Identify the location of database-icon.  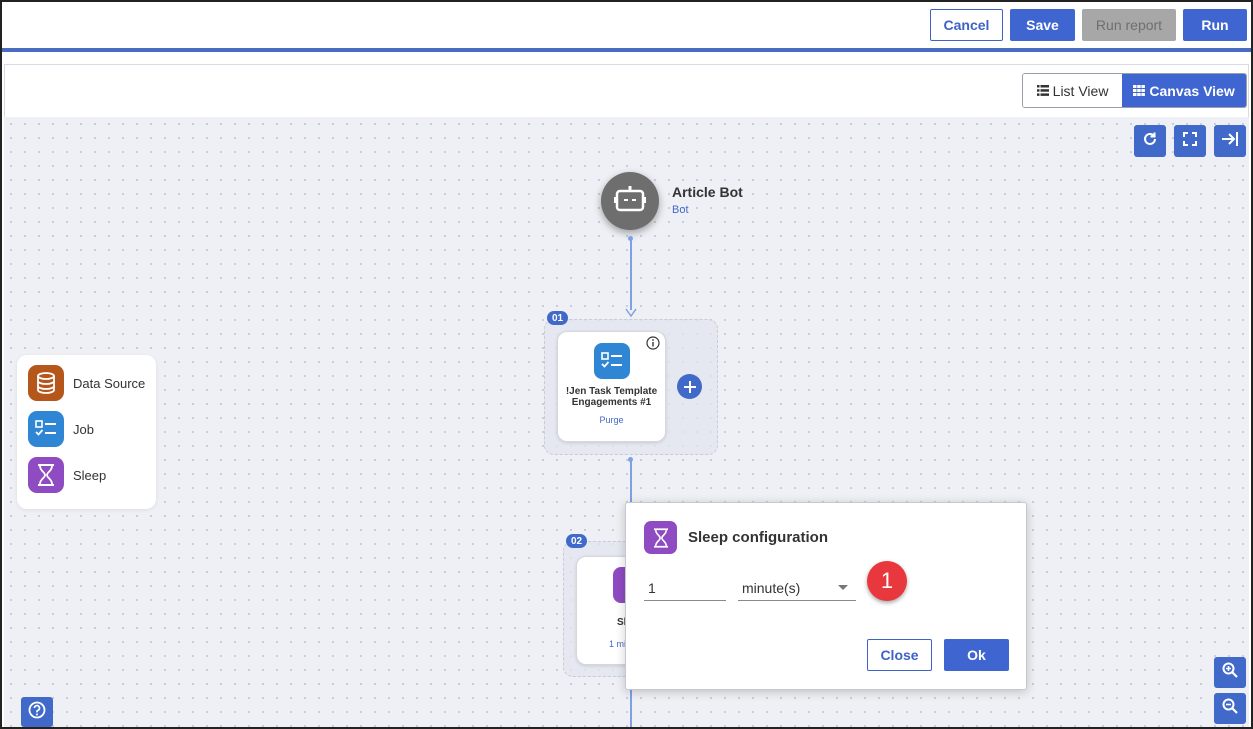
(46, 383).